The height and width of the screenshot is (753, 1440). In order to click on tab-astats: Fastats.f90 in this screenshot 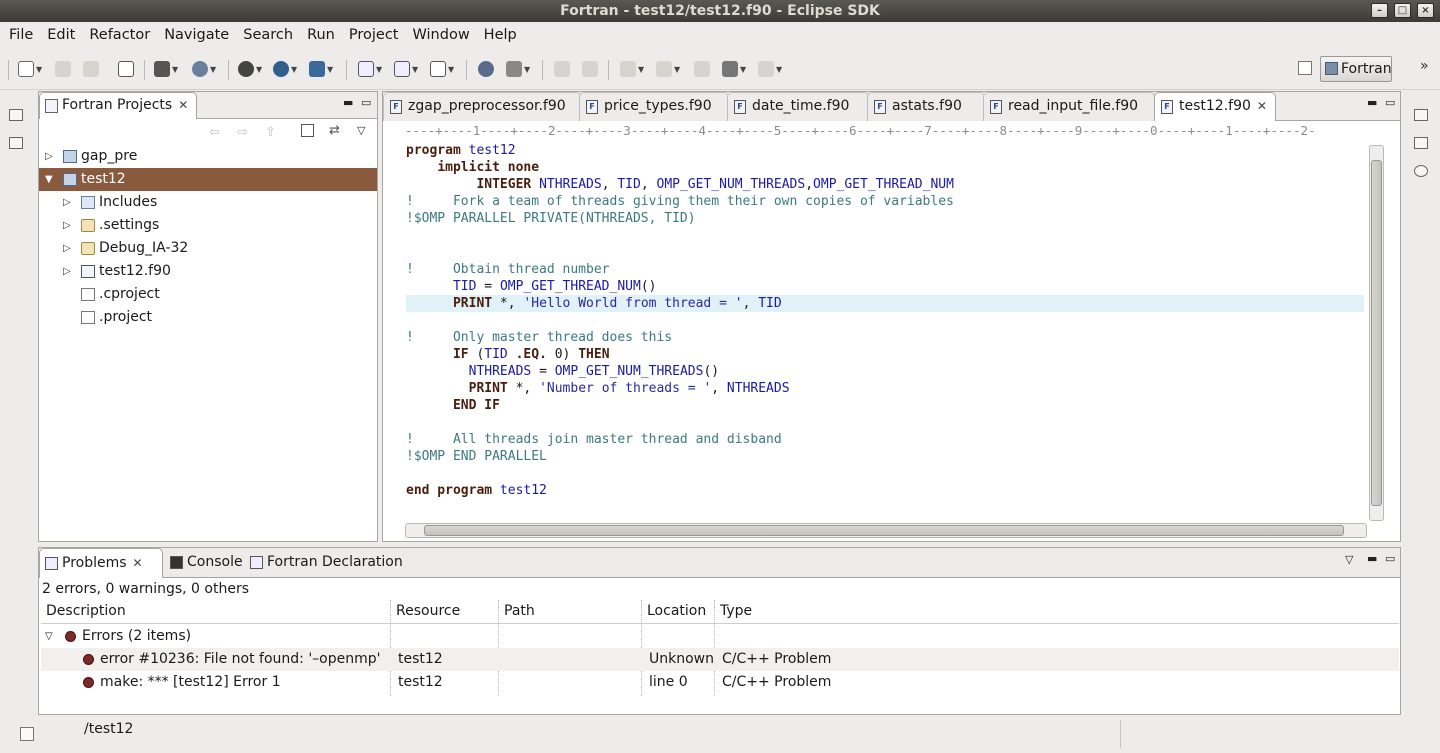, I will do `click(926, 106)`.